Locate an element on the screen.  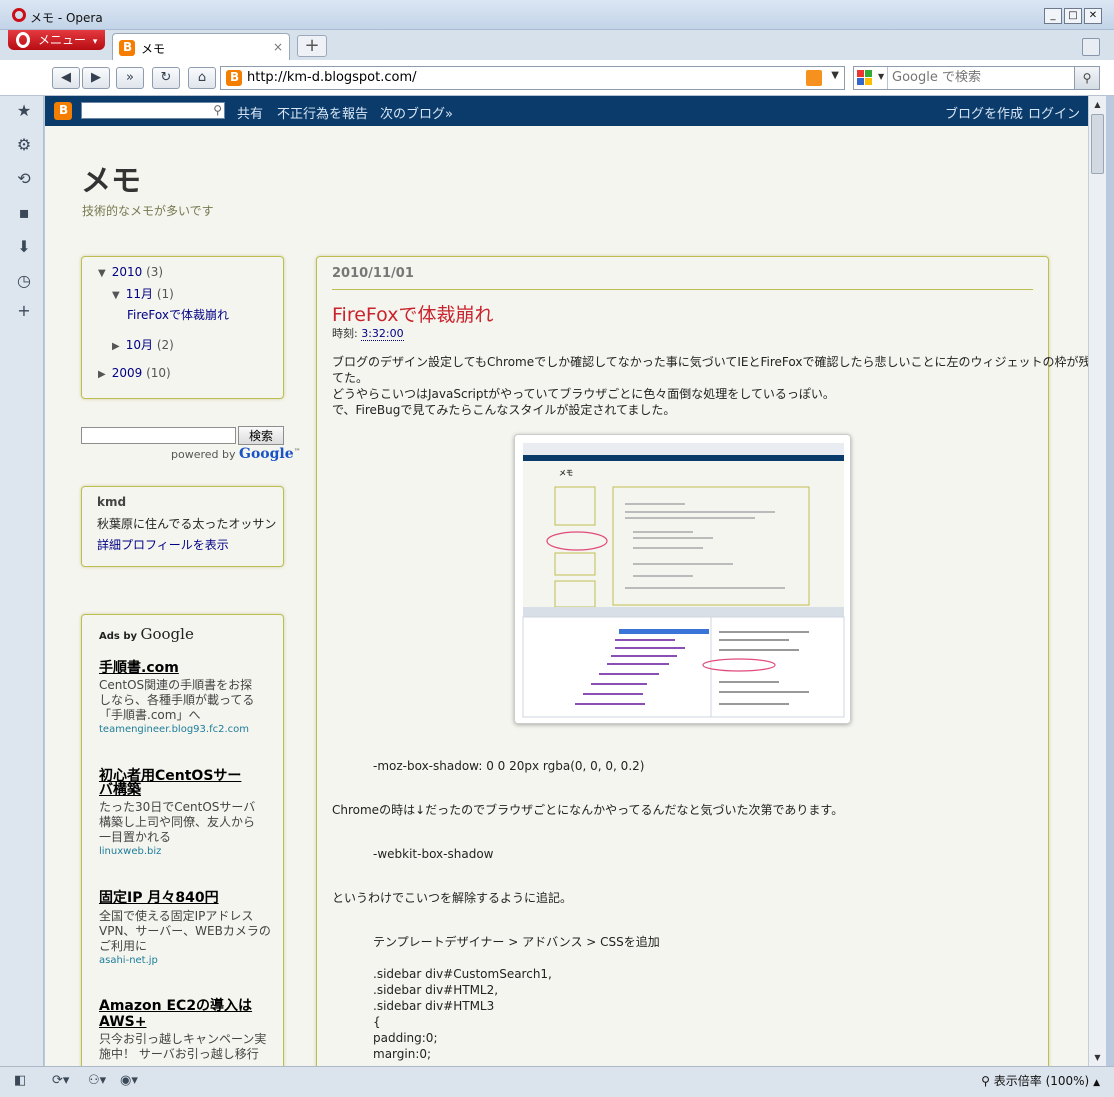
archive-year-2009: ▶ 2009 (10) is located at coordinates (134, 373).